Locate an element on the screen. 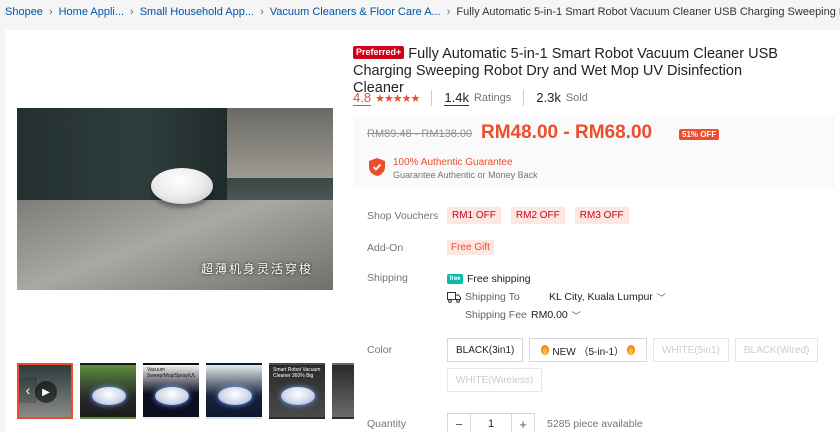 This screenshot has width=840, height=432. free-shipping-text: Free shipping is located at coordinates (499, 279).